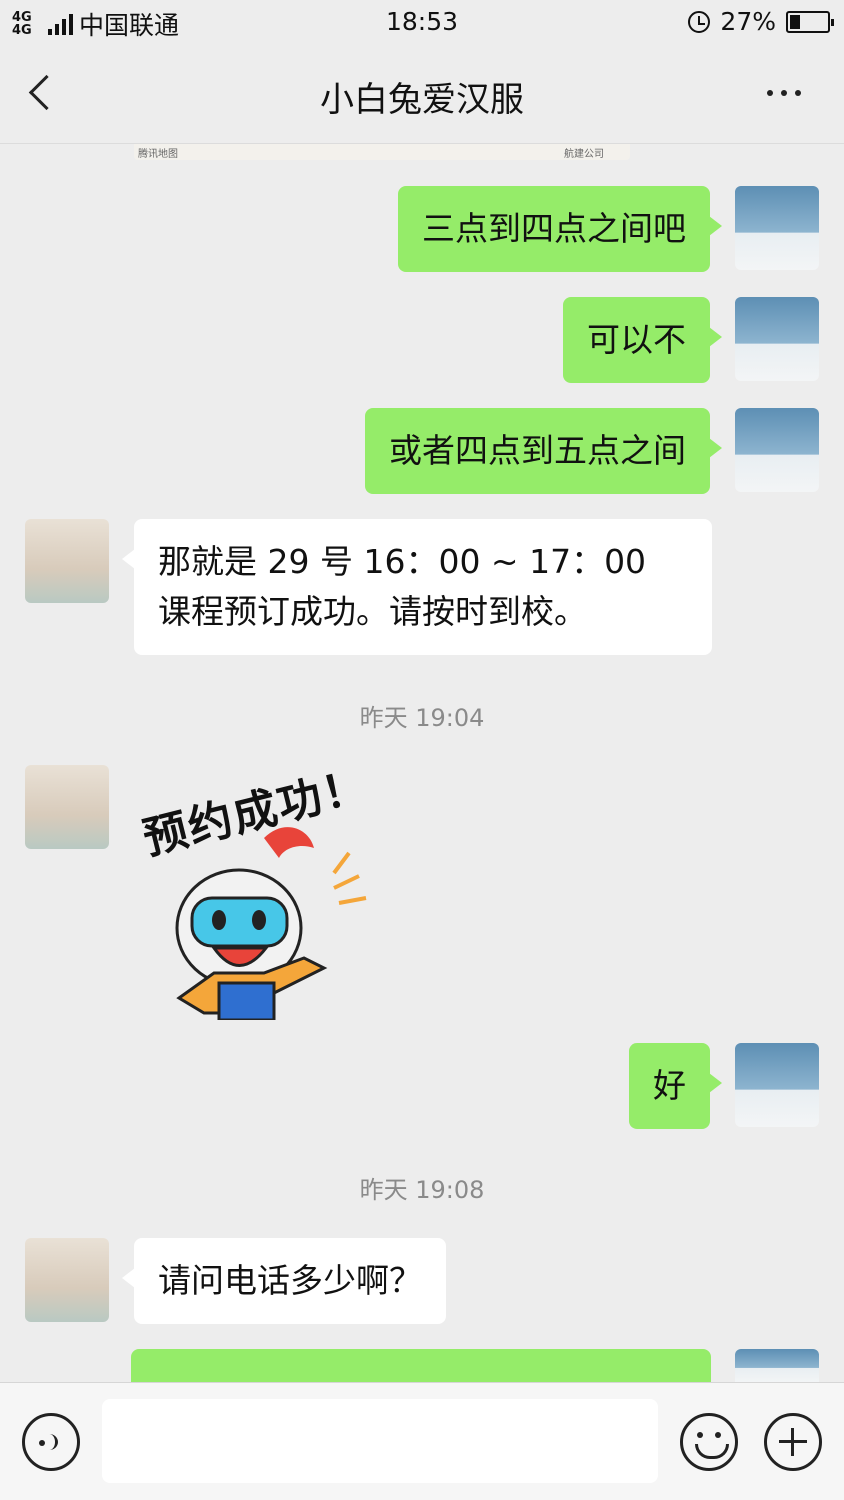  What do you see at coordinates (417, 587) in the screenshot?
I see `message-bubble: 那就是 29 号 16：00 ~ 17：00 课程预订成功。请按时到校。` at bounding box center [417, 587].